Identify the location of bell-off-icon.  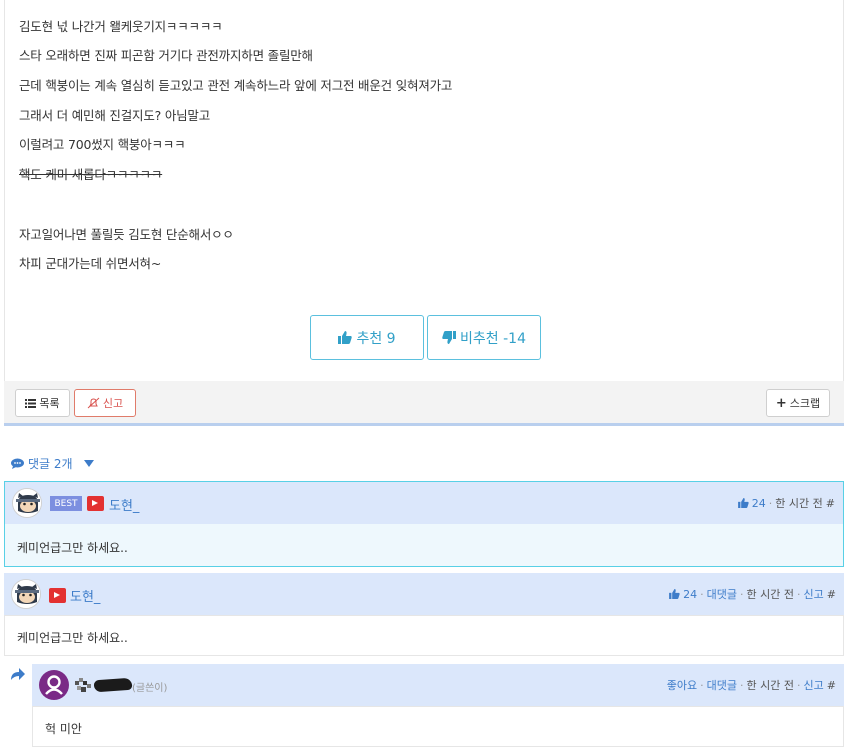
(93, 403).